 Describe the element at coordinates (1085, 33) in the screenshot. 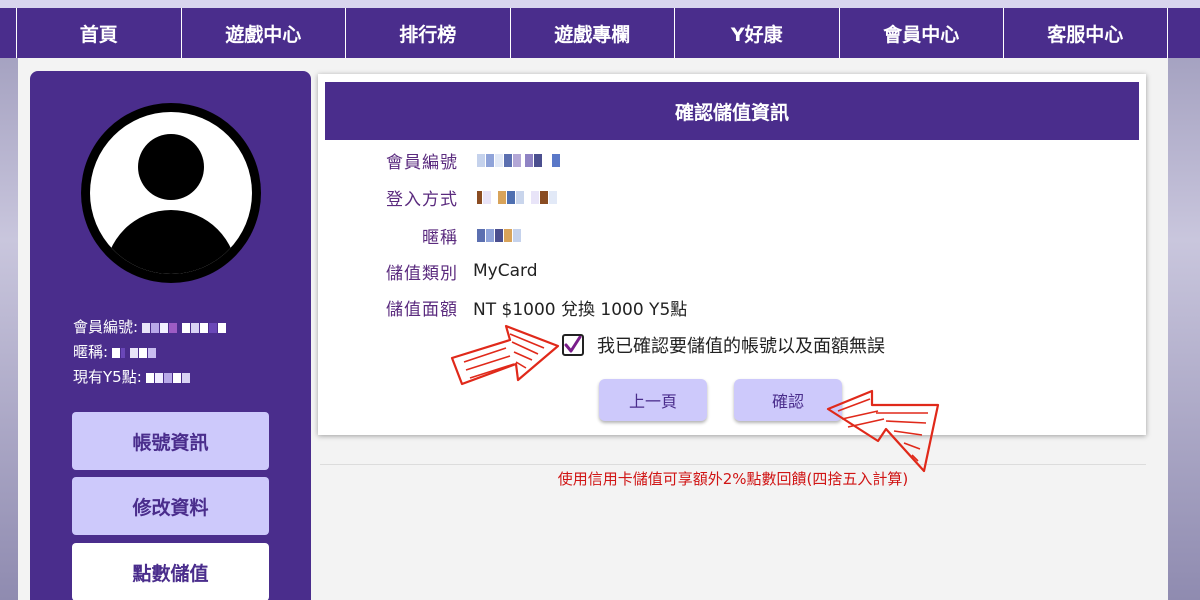

I see `nav-customer-service: 客服中心` at that location.